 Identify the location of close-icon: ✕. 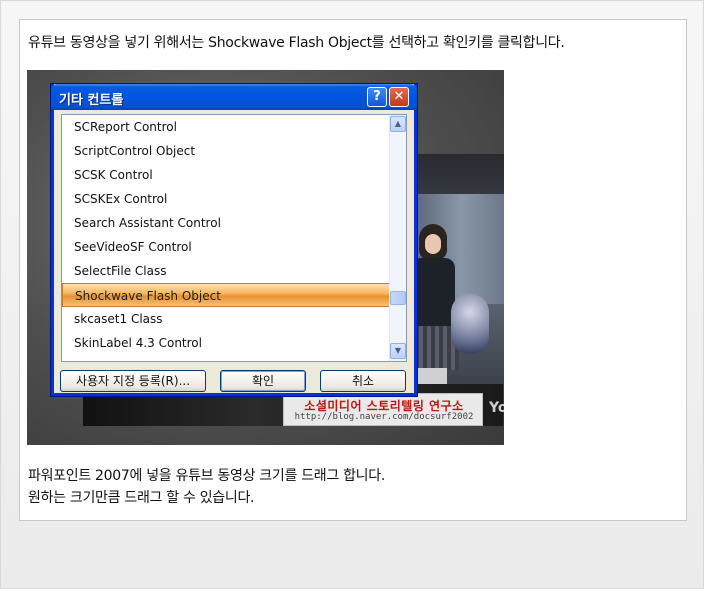
(399, 97).